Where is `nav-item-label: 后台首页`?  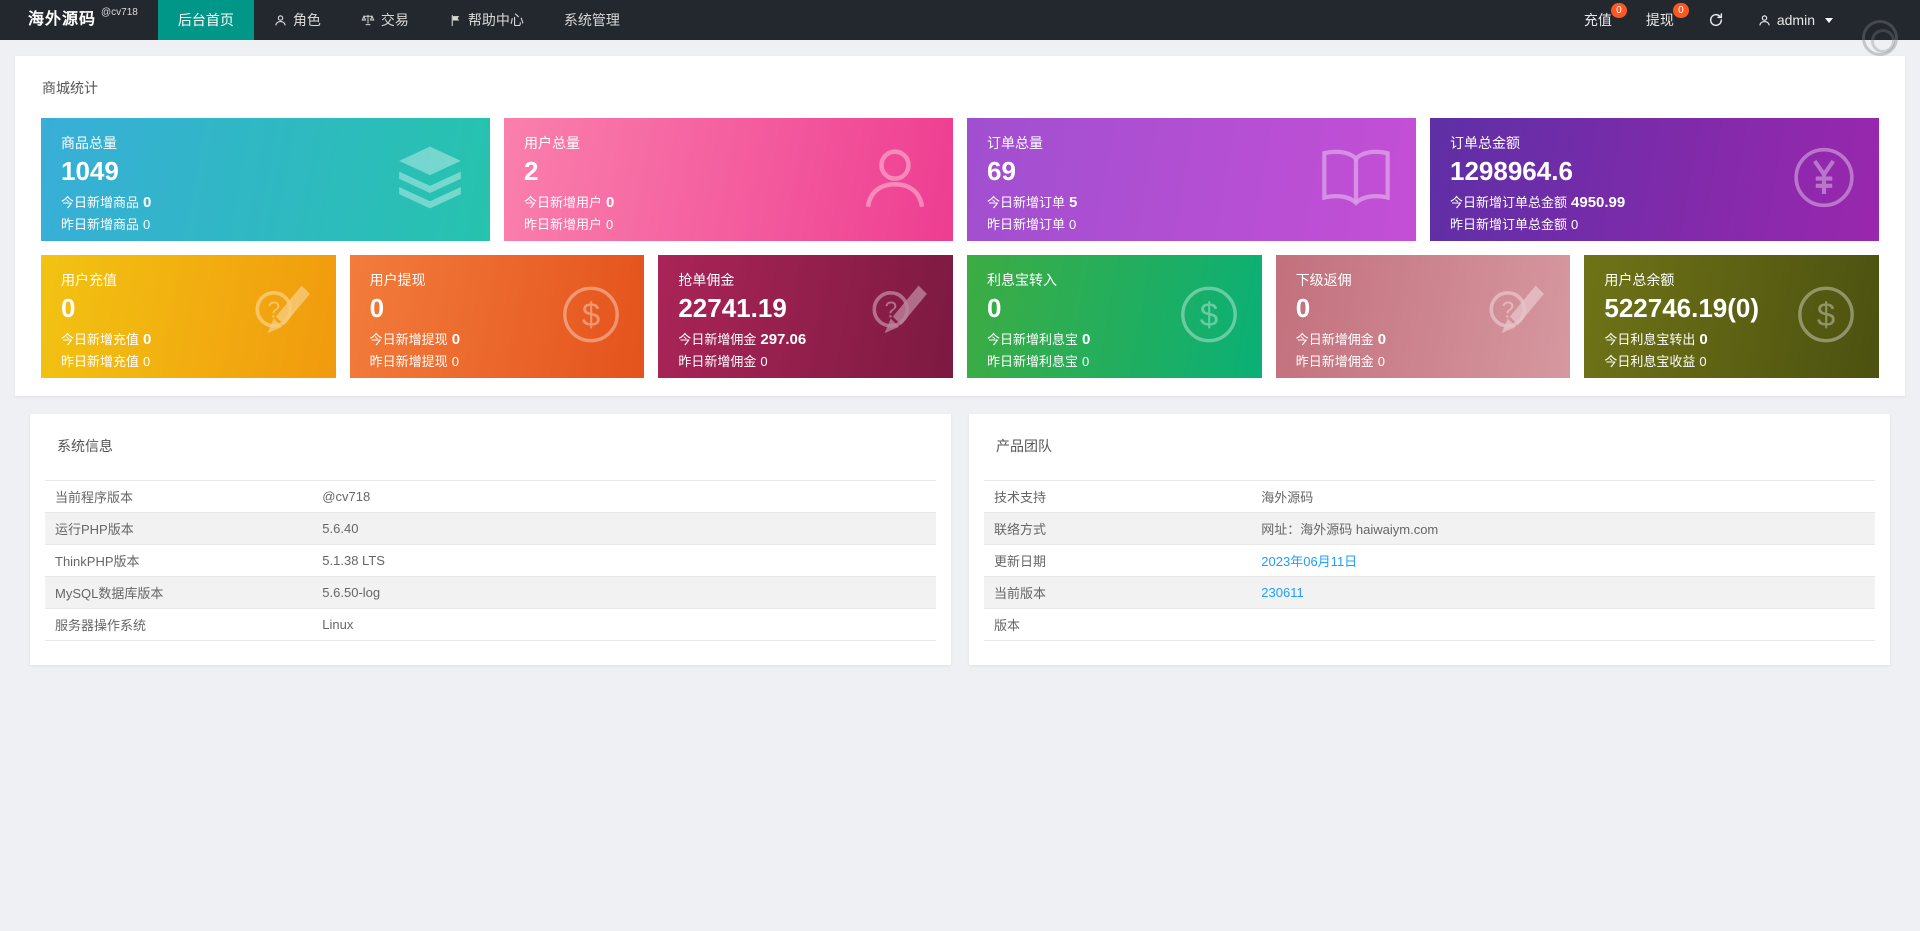 nav-item-label: 后台首页 is located at coordinates (205, 20).